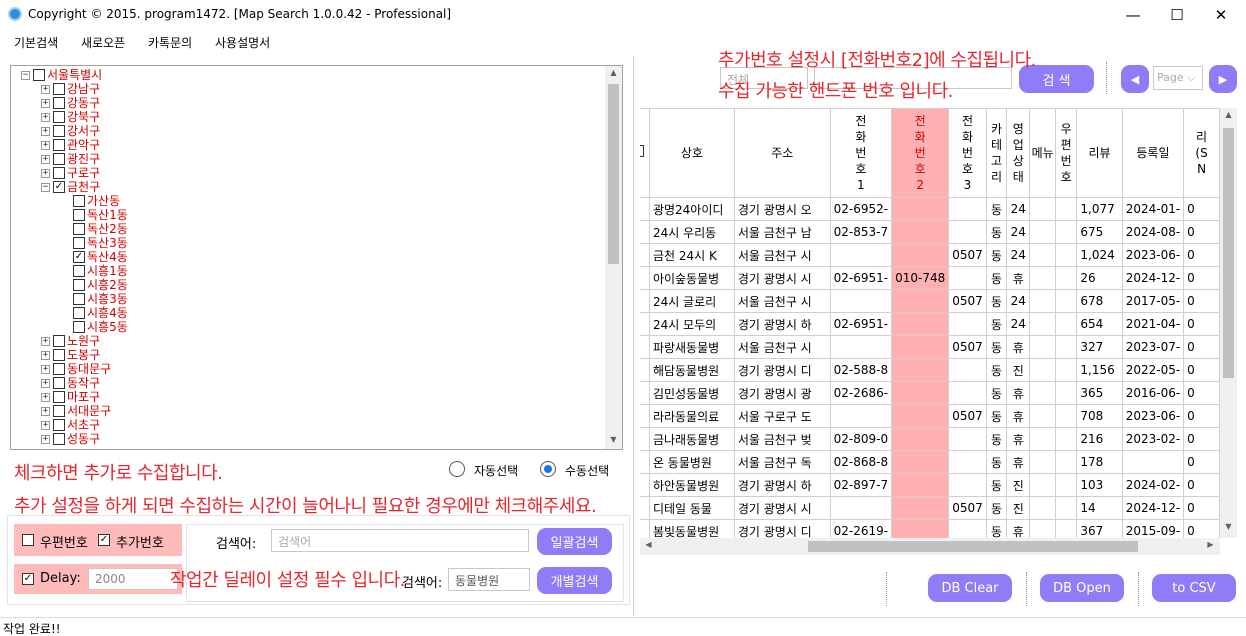  I want to click on batch-search-button: 일괄검색, so click(574, 541).